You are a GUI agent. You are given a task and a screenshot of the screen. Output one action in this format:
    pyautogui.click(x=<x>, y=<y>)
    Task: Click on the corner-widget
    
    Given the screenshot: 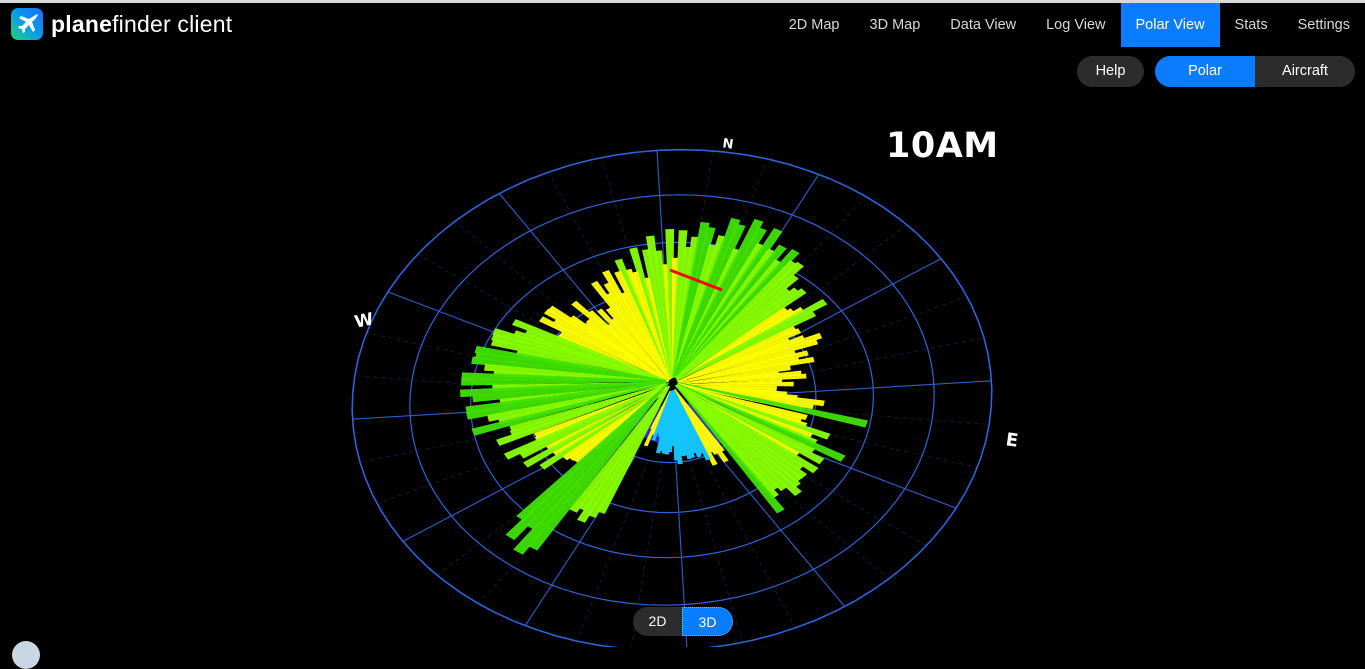 What is the action you would take?
    pyautogui.click(x=26, y=655)
    